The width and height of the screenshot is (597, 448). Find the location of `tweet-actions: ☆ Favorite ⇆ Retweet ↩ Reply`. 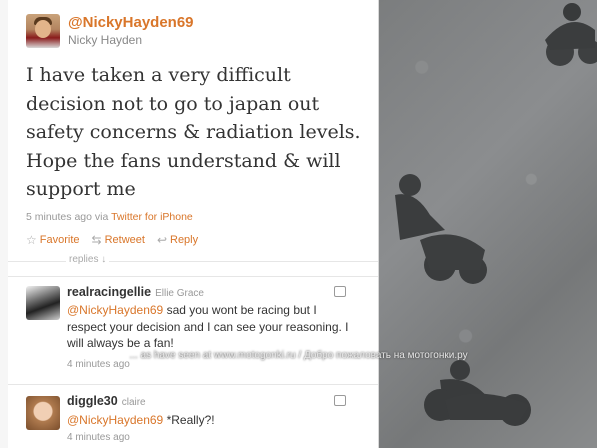

tweet-actions: ☆ Favorite ⇆ Retweet ↩ Reply is located at coordinates (112, 240).